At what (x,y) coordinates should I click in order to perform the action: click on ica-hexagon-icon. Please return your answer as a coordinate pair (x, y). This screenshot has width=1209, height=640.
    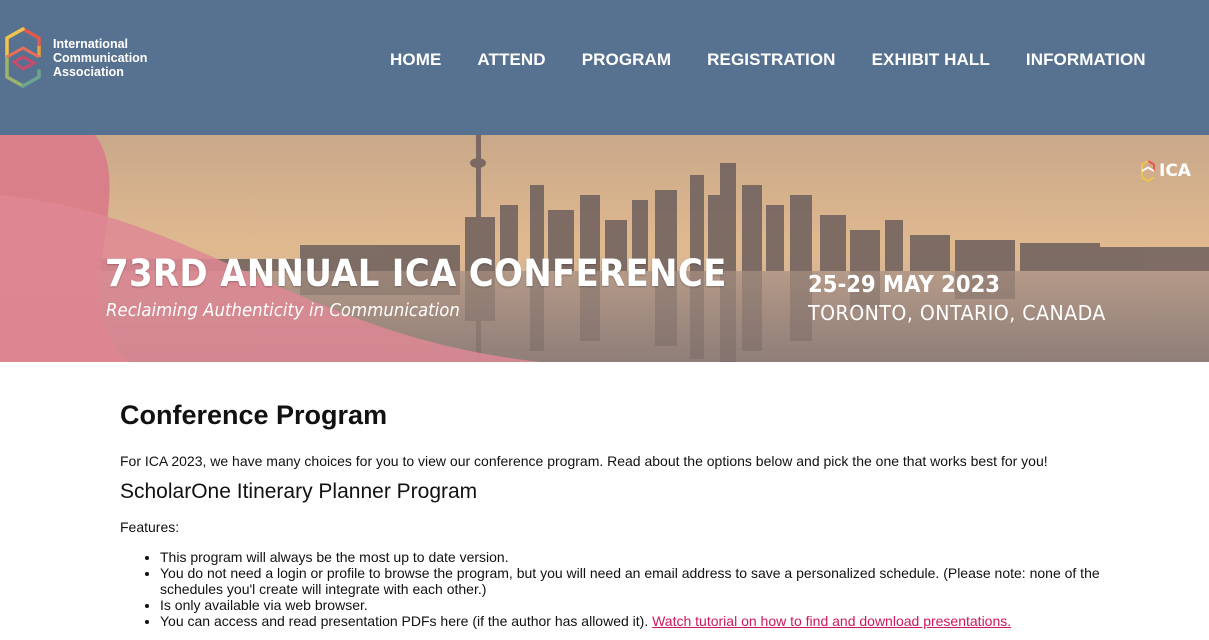
    Looking at the image, I should click on (23, 57).